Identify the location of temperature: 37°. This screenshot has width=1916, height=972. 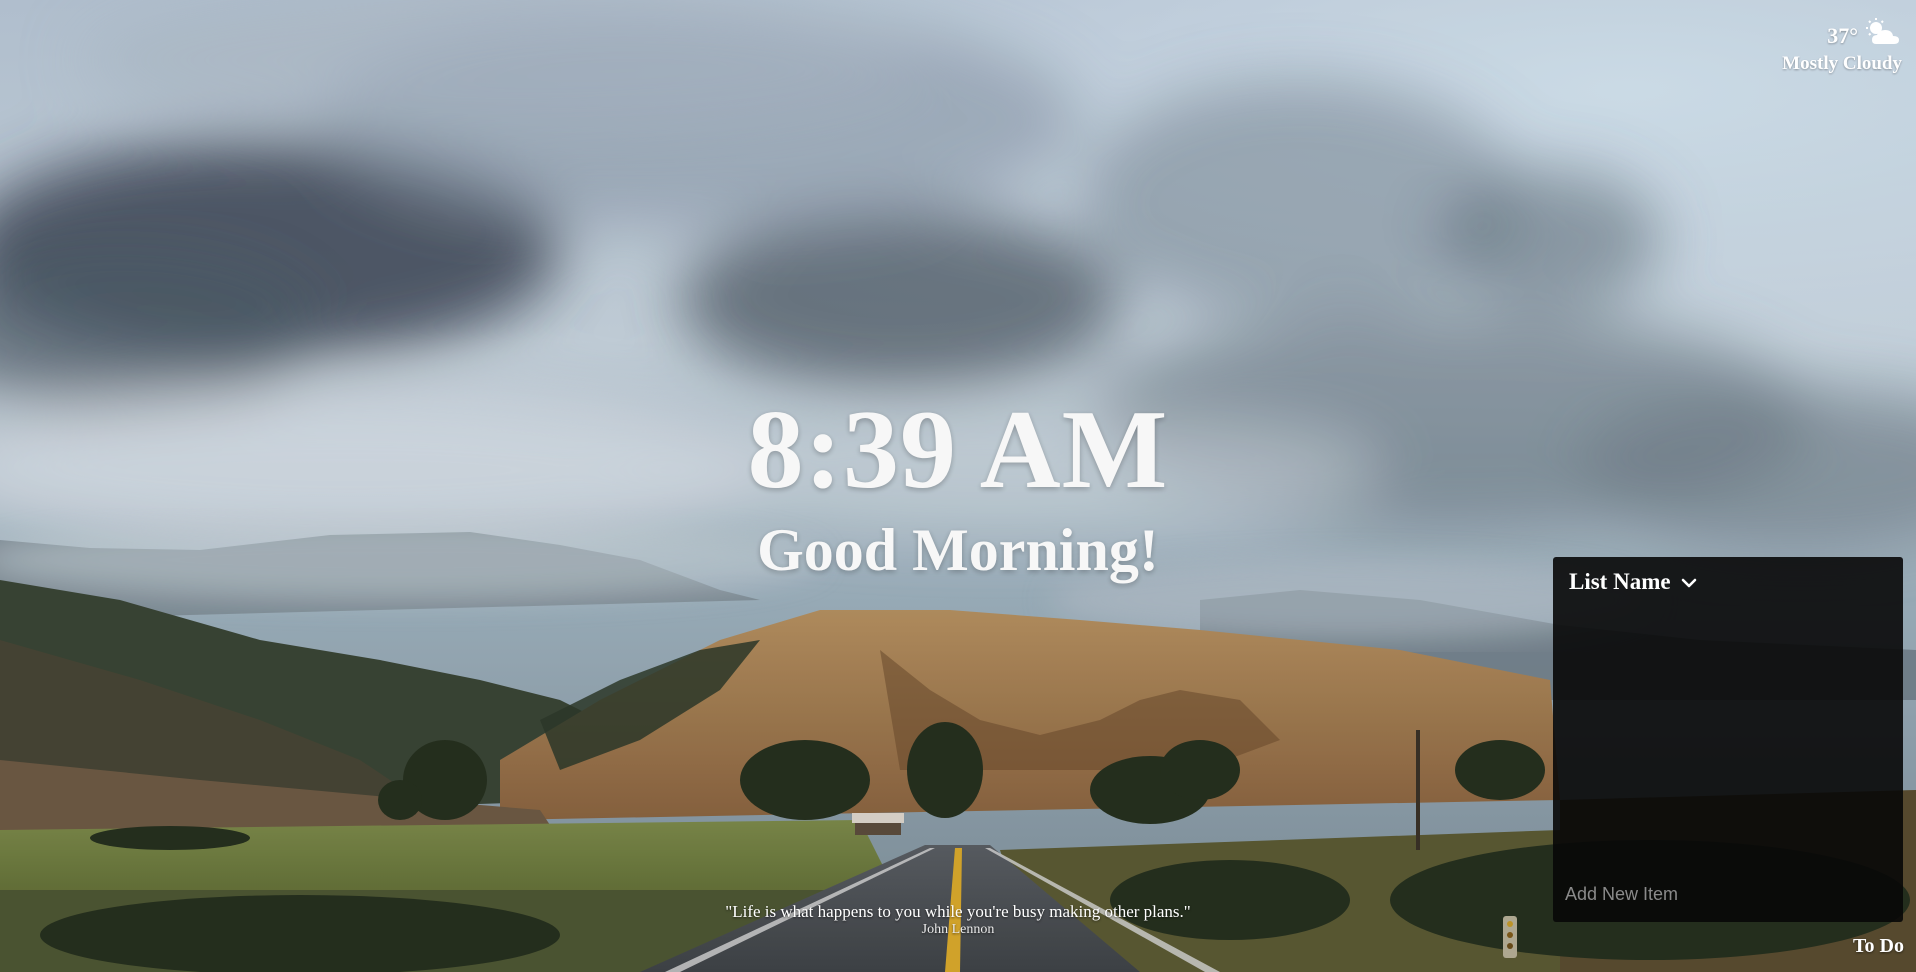
(1842, 35).